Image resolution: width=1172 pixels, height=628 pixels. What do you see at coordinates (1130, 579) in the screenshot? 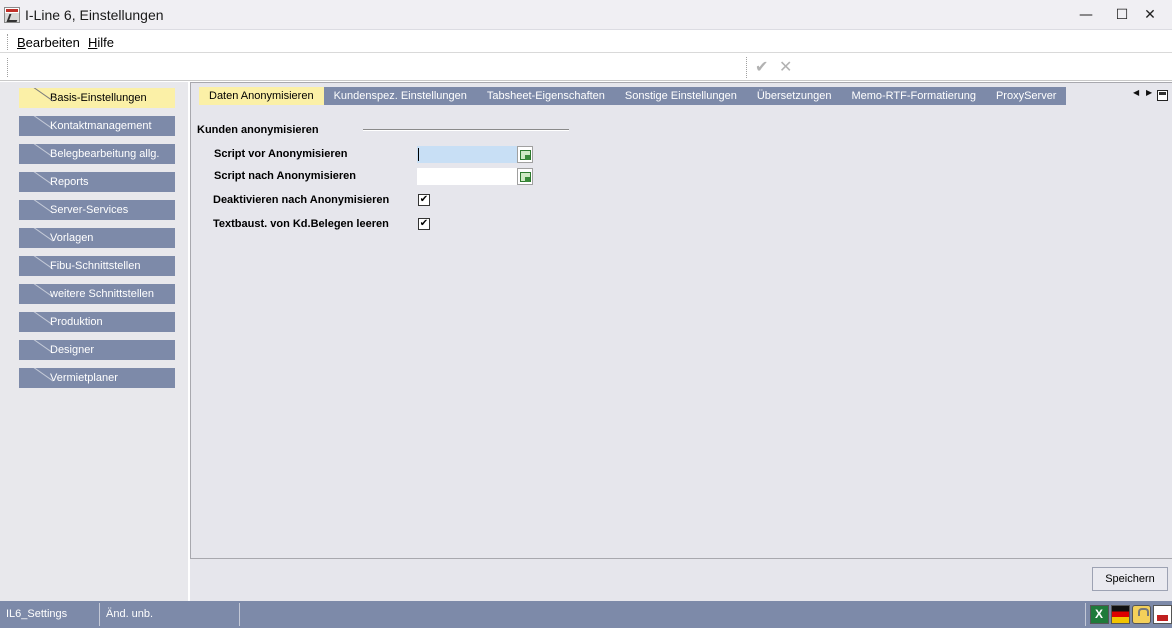
I see `save-button: Speichern` at bounding box center [1130, 579].